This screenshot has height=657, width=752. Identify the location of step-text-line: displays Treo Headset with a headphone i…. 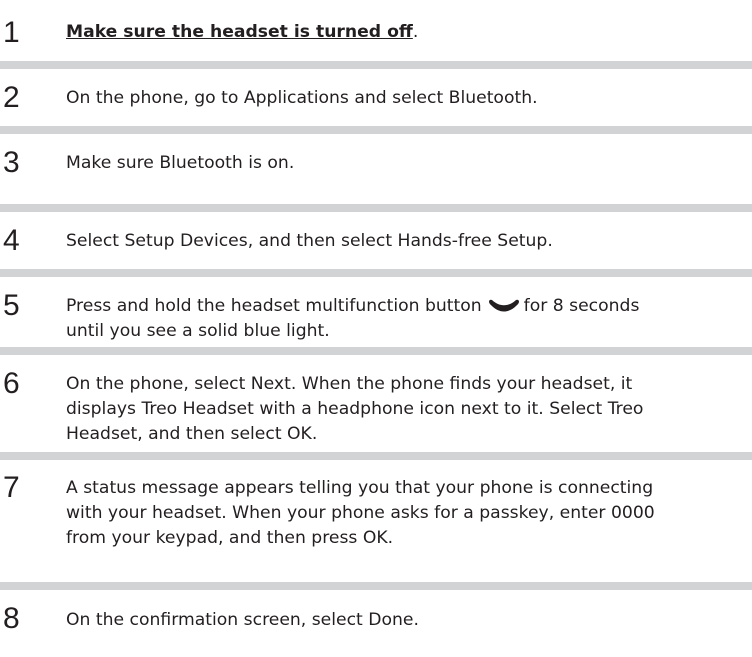
(355, 409).